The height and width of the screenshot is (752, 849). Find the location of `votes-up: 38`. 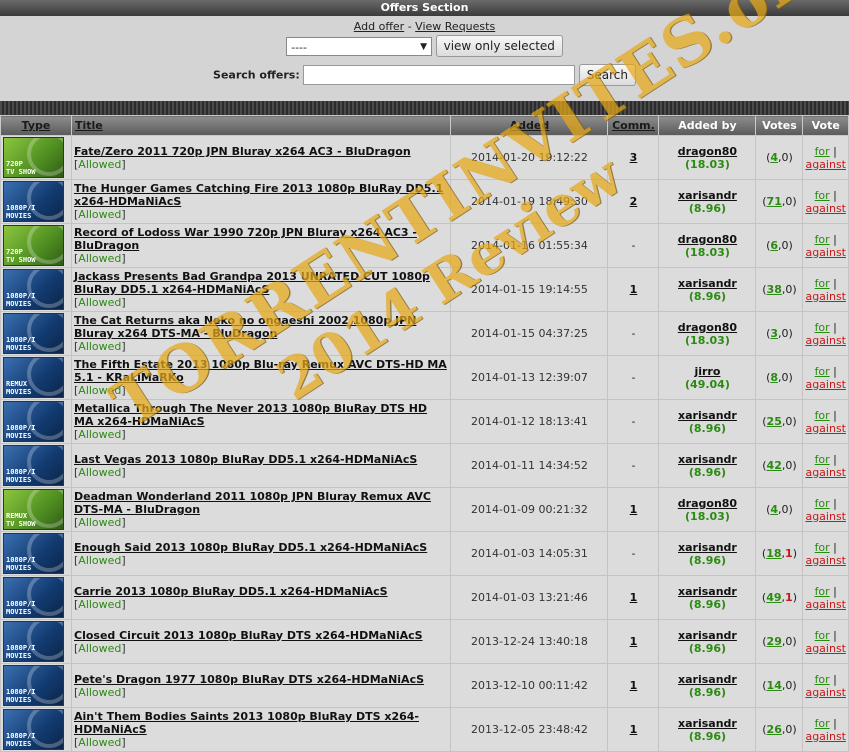

votes-up: 38 is located at coordinates (774, 289).